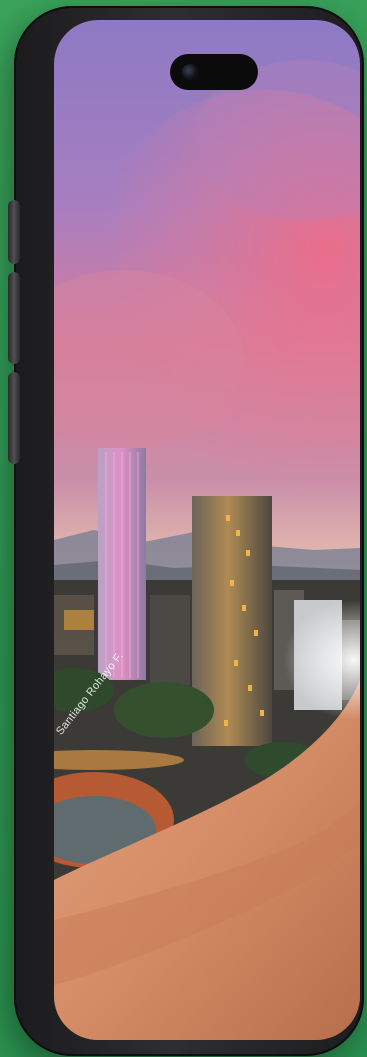  Describe the element at coordinates (190, 72) in the screenshot. I see `camera-icon` at that location.